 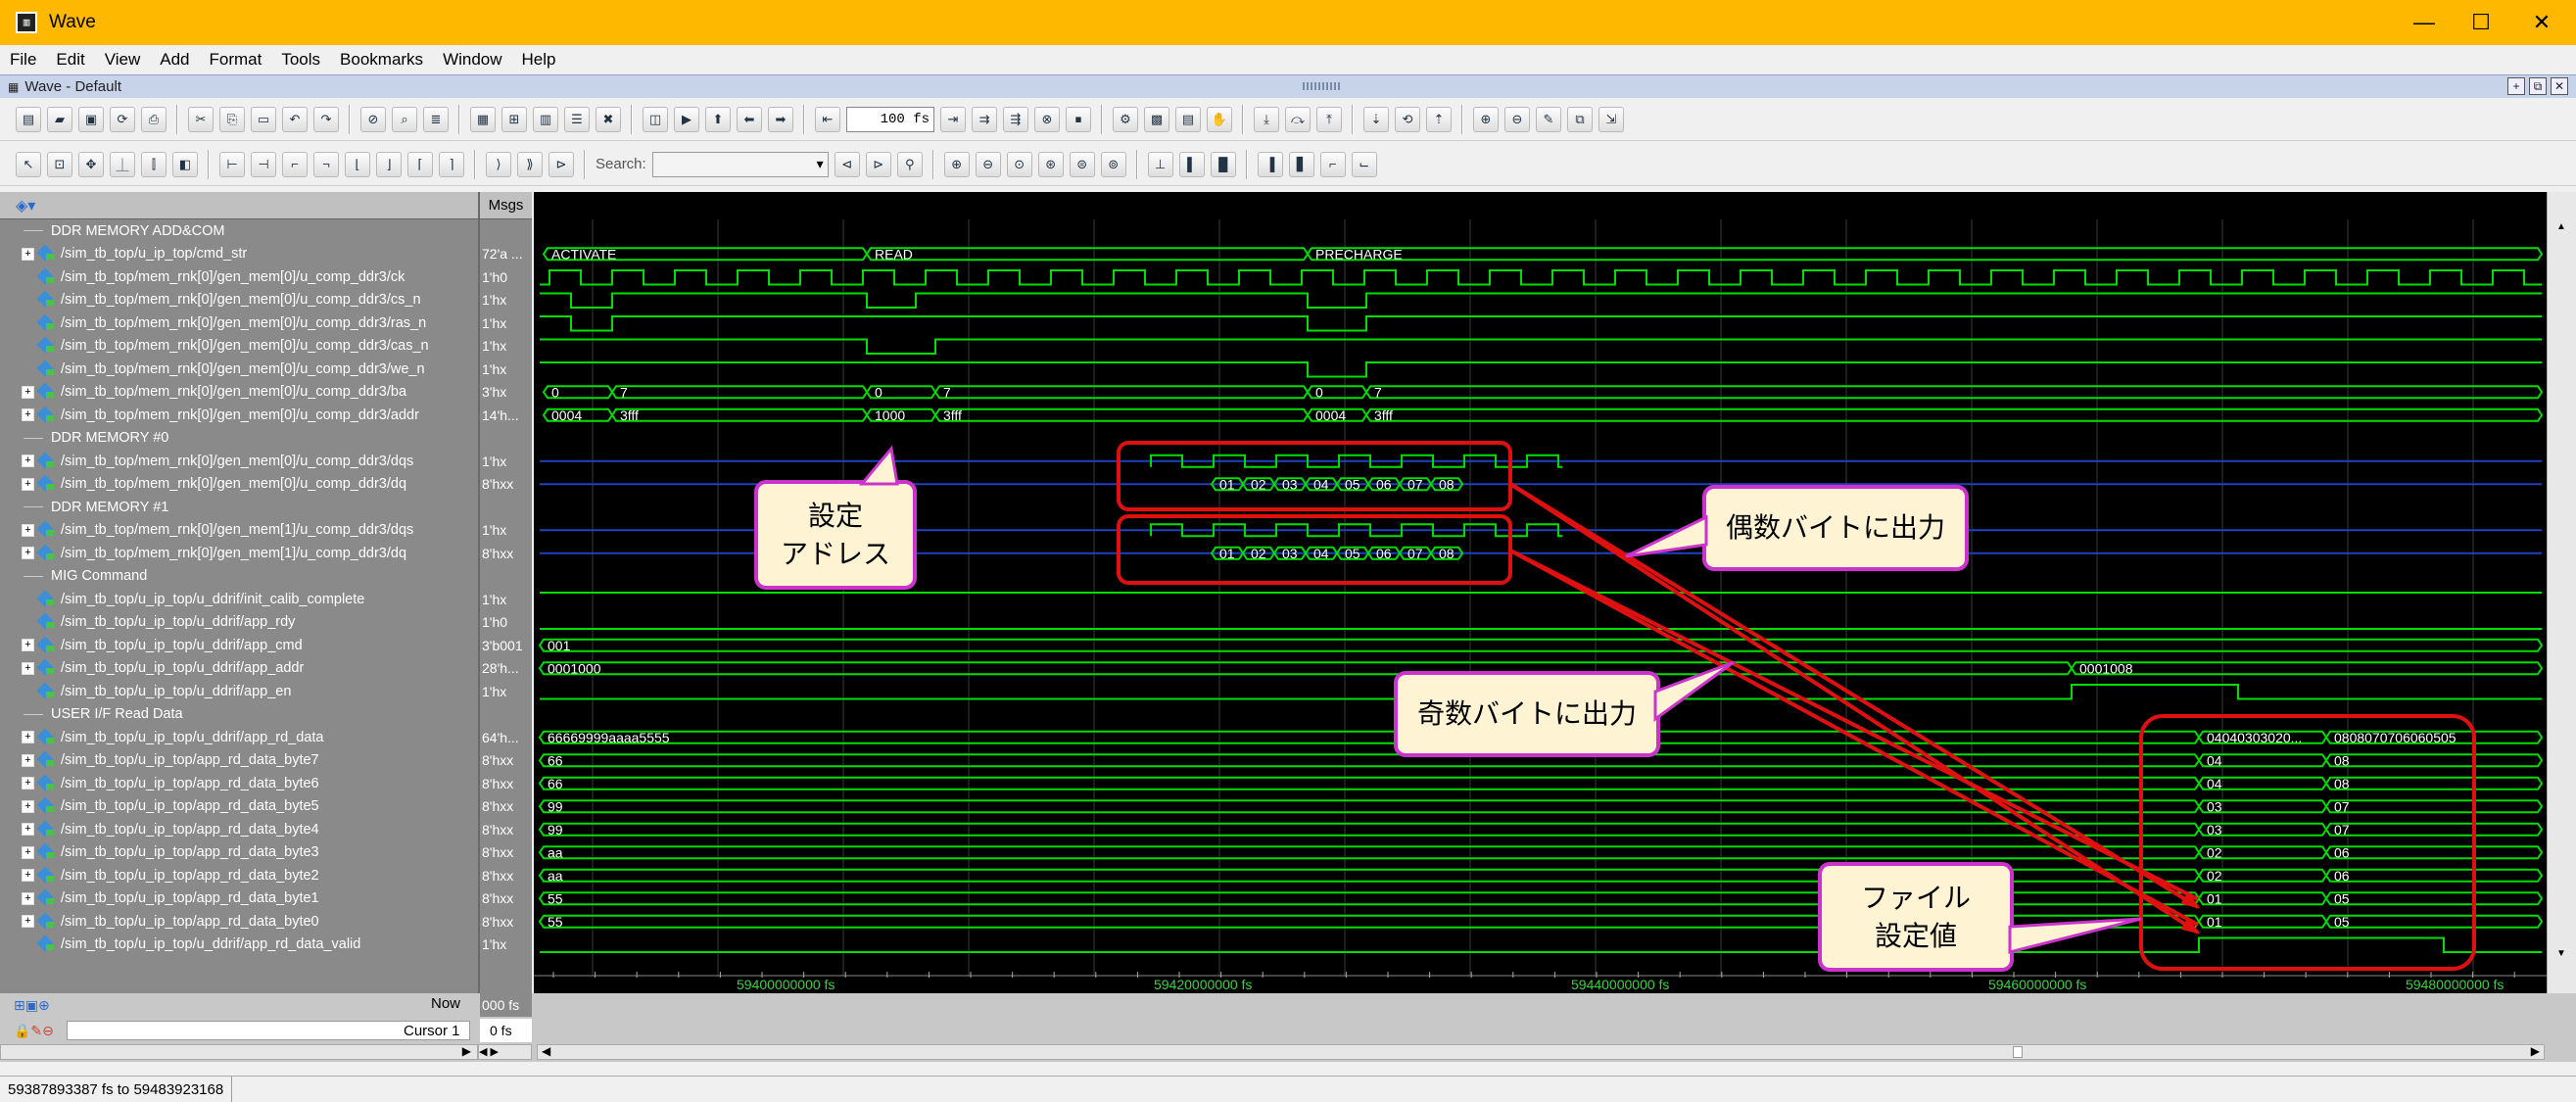 What do you see at coordinates (154, 164) in the screenshot?
I see `insert-cursor-icon: ⫿` at bounding box center [154, 164].